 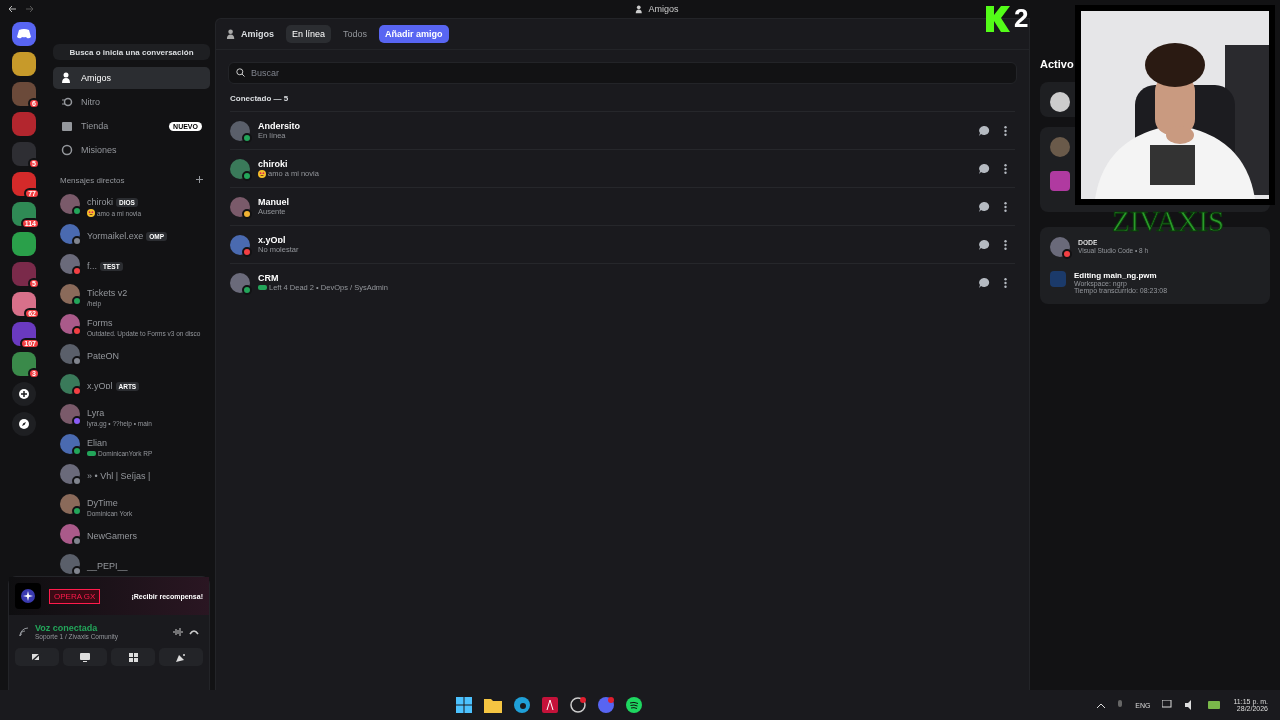 I want to click on back-icon, so click(x=12, y=9).